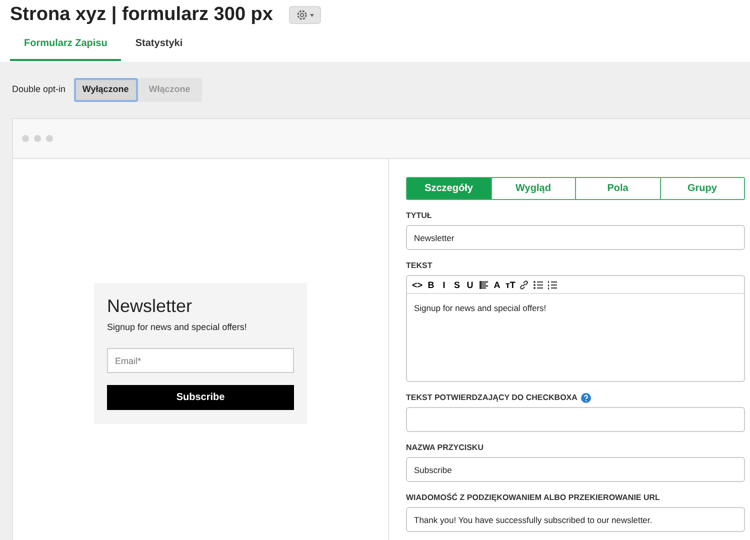 This screenshot has height=540, width=750. I want to click on format-button: U, so click(470, 284).